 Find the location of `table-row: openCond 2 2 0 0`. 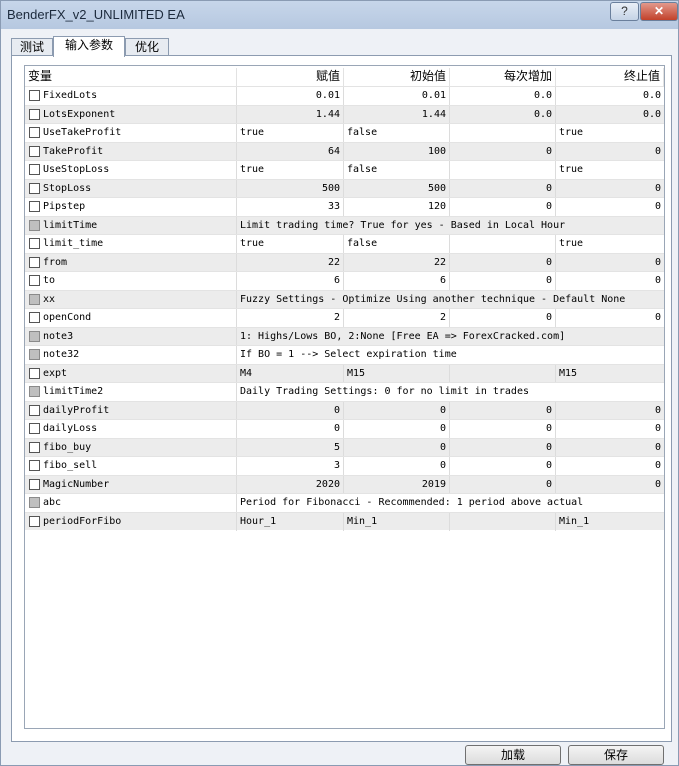

table-row: openCond 2 2 0 0 is located at coordinates (344, 317).